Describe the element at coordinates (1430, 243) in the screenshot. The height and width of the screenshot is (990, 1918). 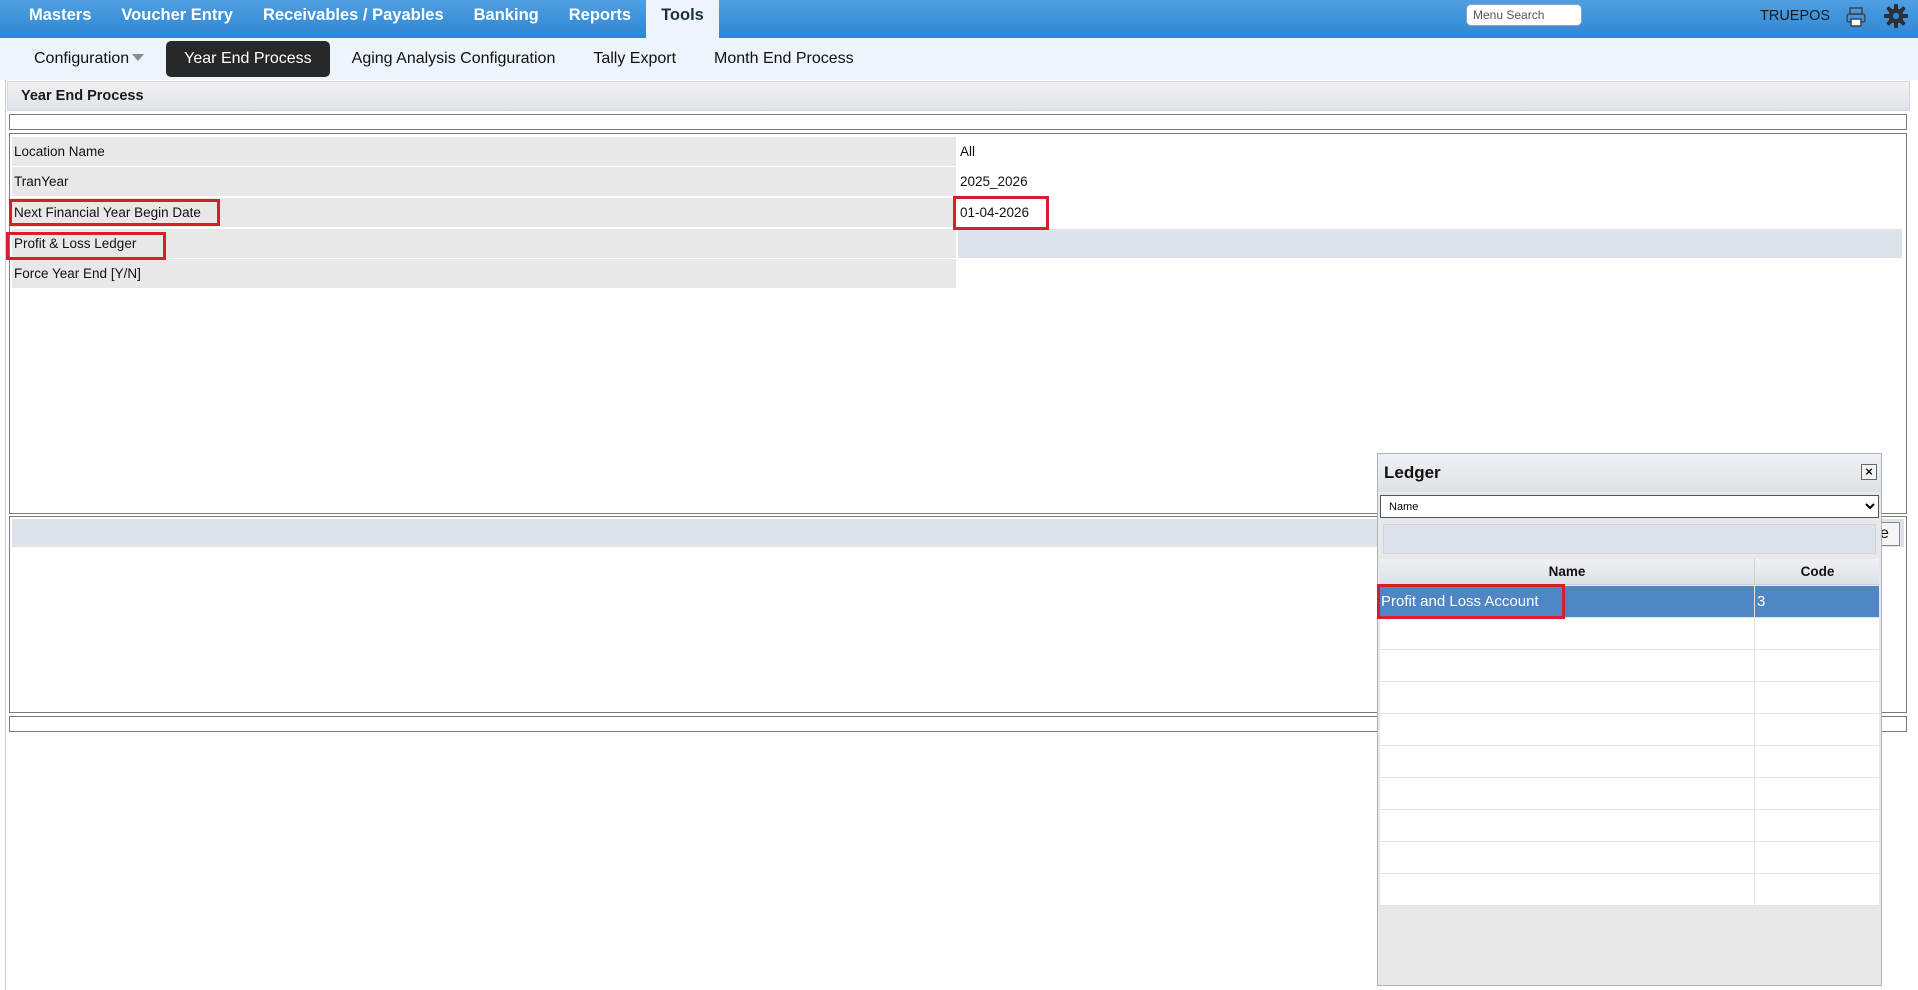
I see `pl-ledger-field` at that location.